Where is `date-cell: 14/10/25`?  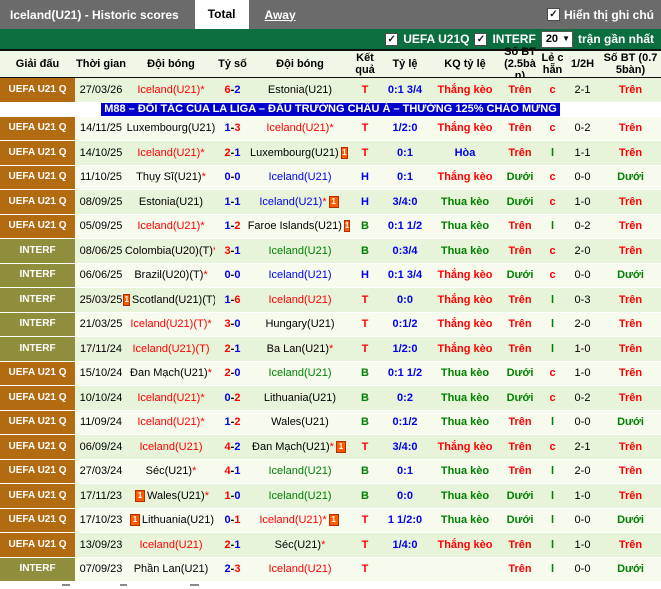 date-cell: 14/10/25 is located at coordinates (101, 153).